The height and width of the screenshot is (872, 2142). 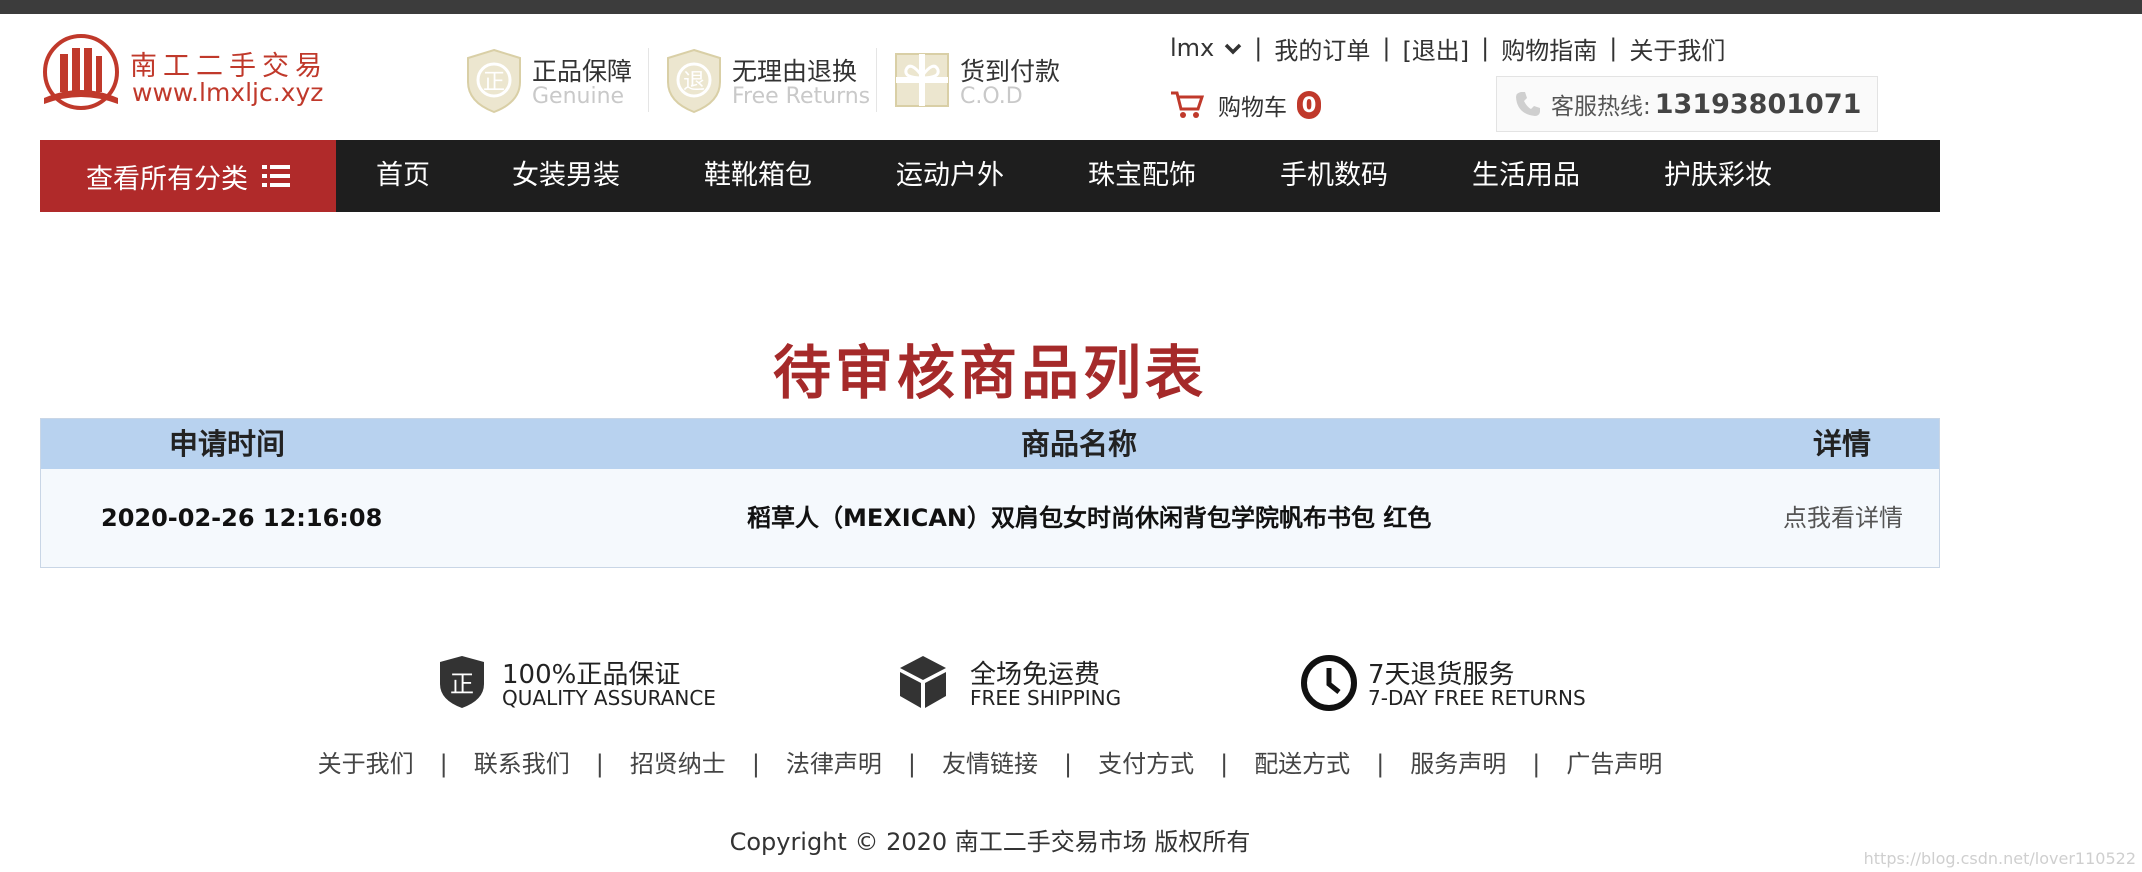 I want to click on all-categories-button: 查看所有分类, so click(x=188, y=176).